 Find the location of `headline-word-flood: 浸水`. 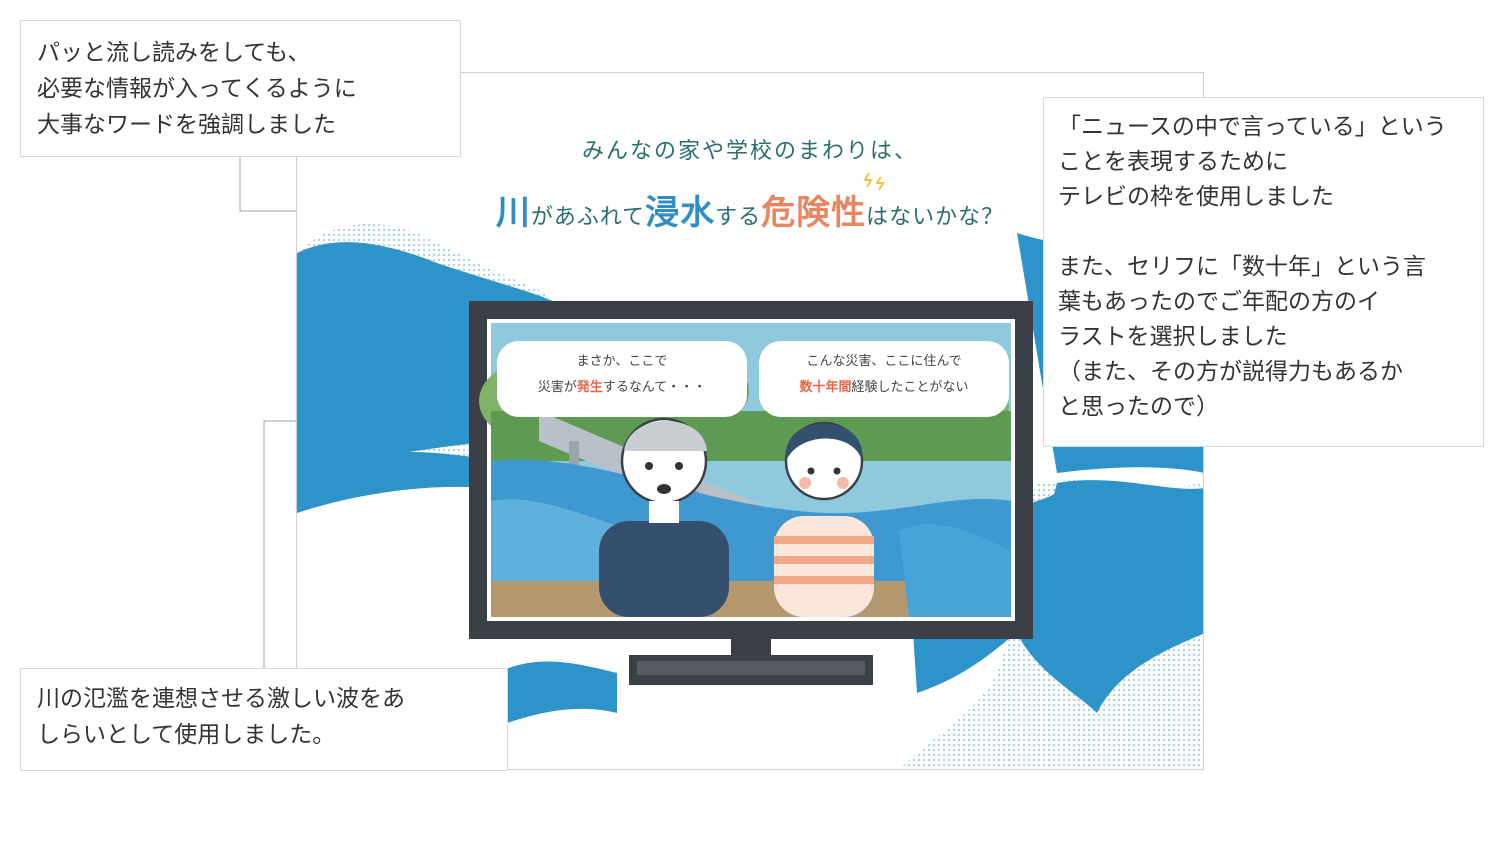

headline-word-flood: 浸水 is located at coordinates (680, 213).